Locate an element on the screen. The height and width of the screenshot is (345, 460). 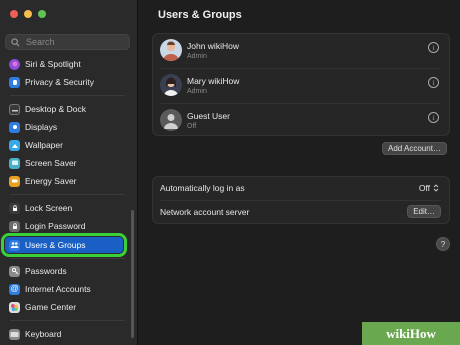
sidebar-item-label: Passwords is located at coordinates (46, 271).